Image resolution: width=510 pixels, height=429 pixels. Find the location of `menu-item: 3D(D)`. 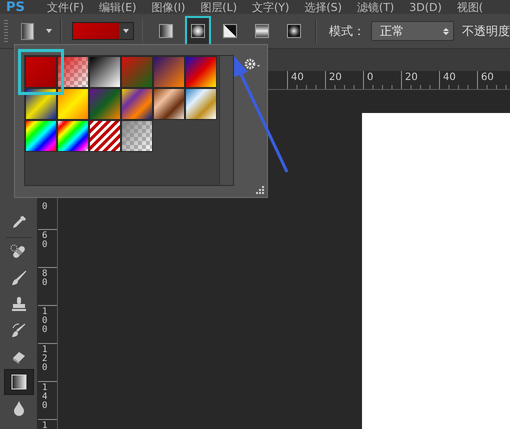

menu-item: 3D(D) is located at coordinates (425, 7).